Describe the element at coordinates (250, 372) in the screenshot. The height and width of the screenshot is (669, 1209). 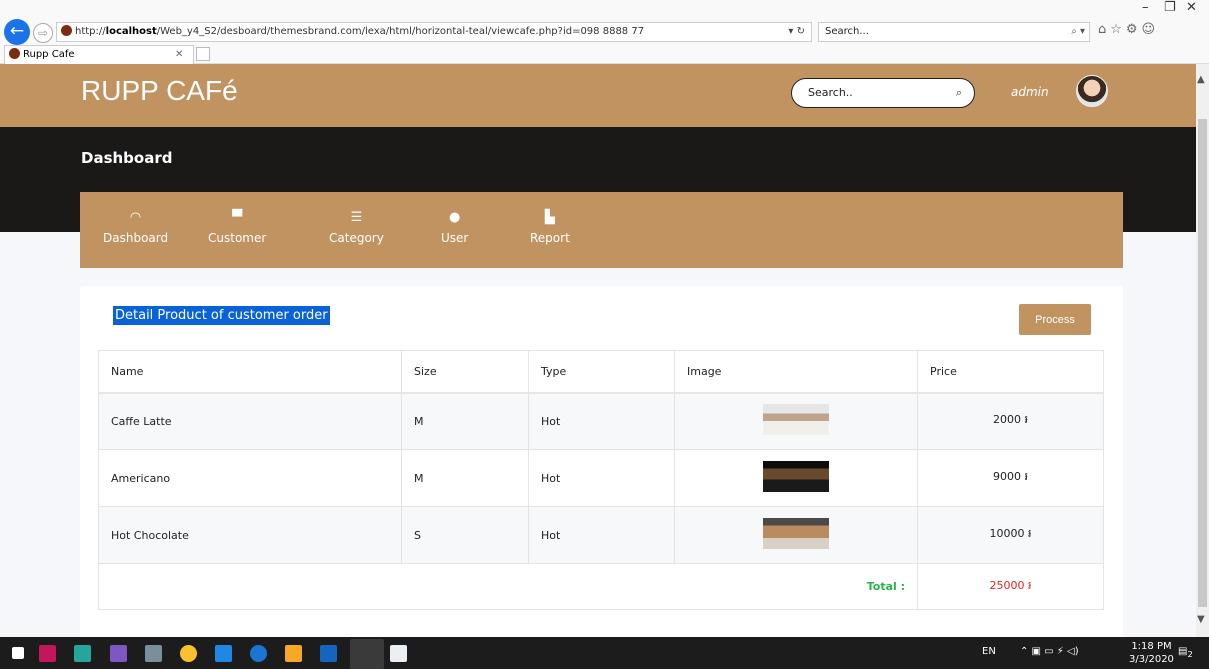
I see `col-name: Name` at that location.